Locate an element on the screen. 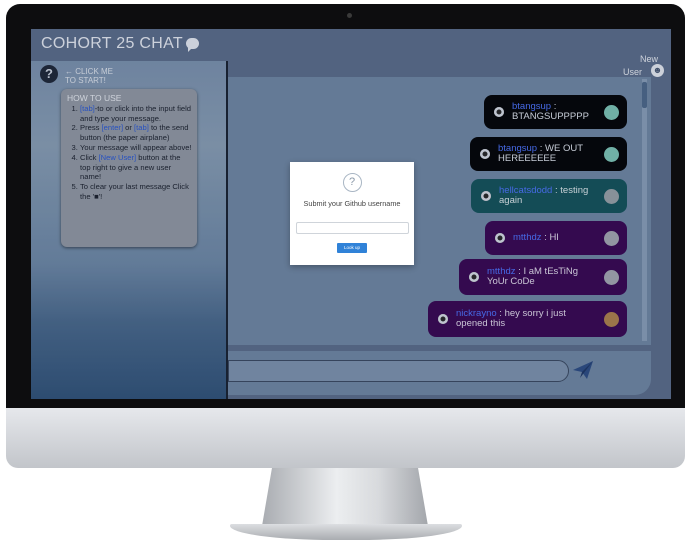  monitor-base is located at coordinates (346, 532).